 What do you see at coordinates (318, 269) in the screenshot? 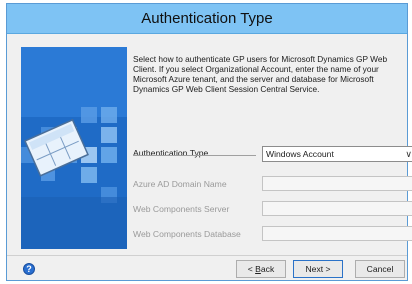
I see `next-button: Next >` at bounding box center [318, 269].